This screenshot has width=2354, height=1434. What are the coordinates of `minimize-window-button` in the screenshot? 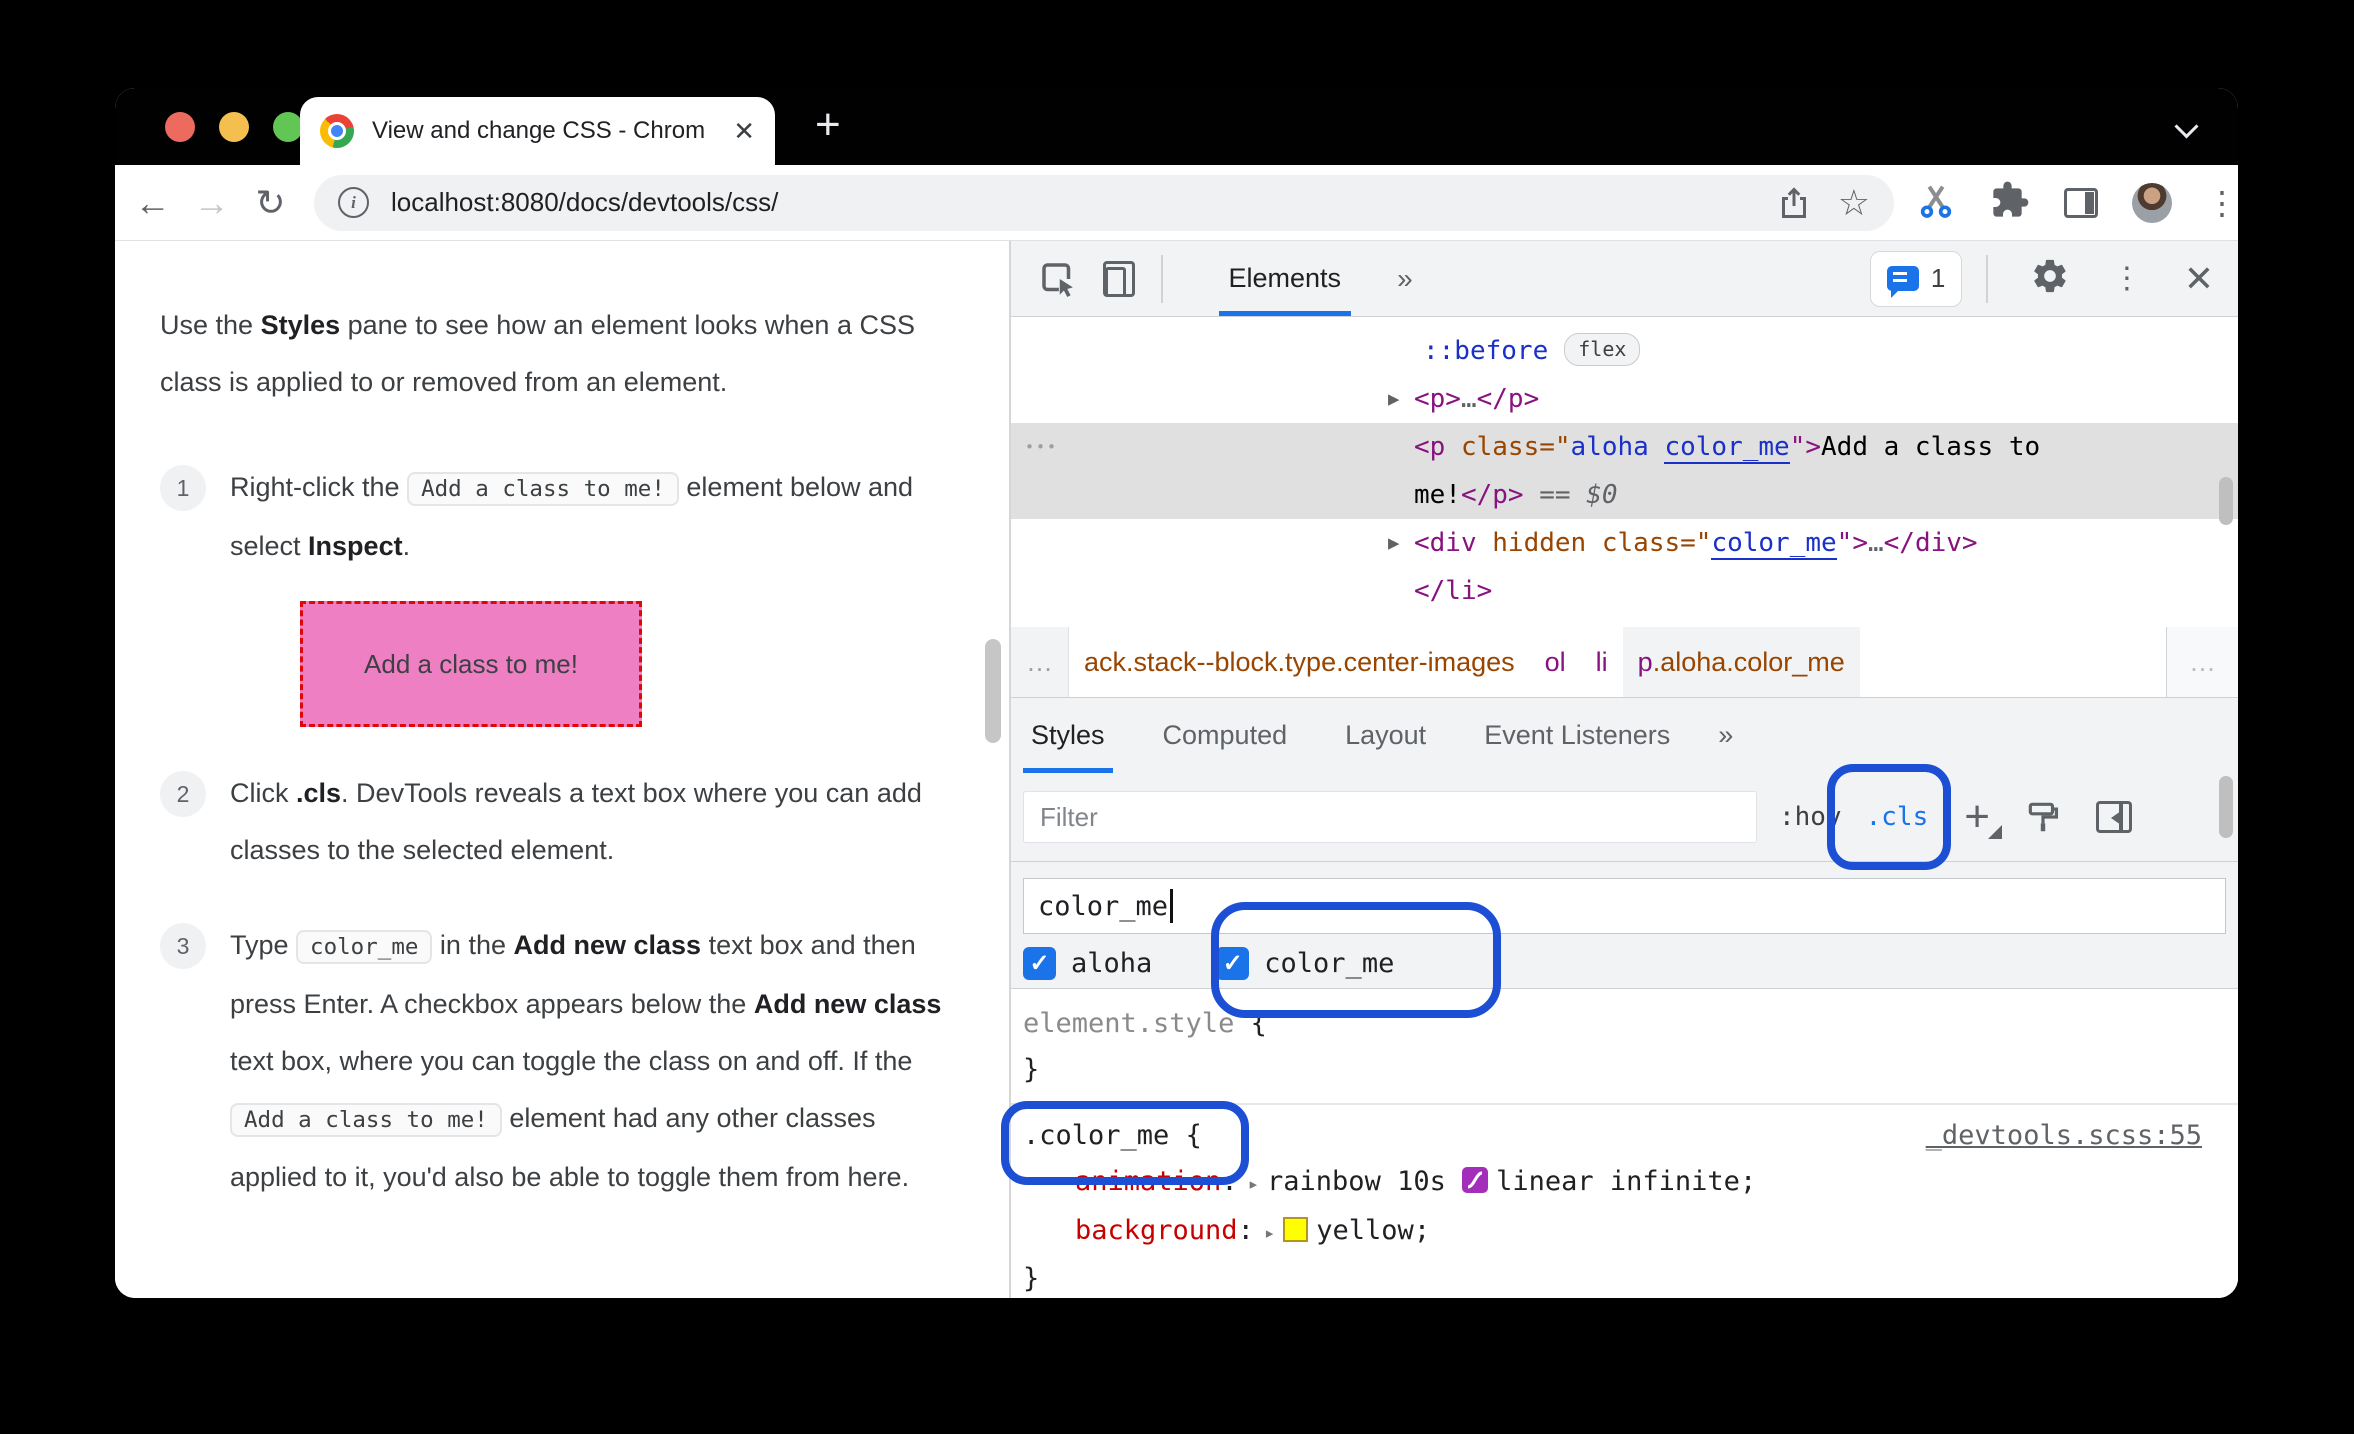 It's located at (234, 127).